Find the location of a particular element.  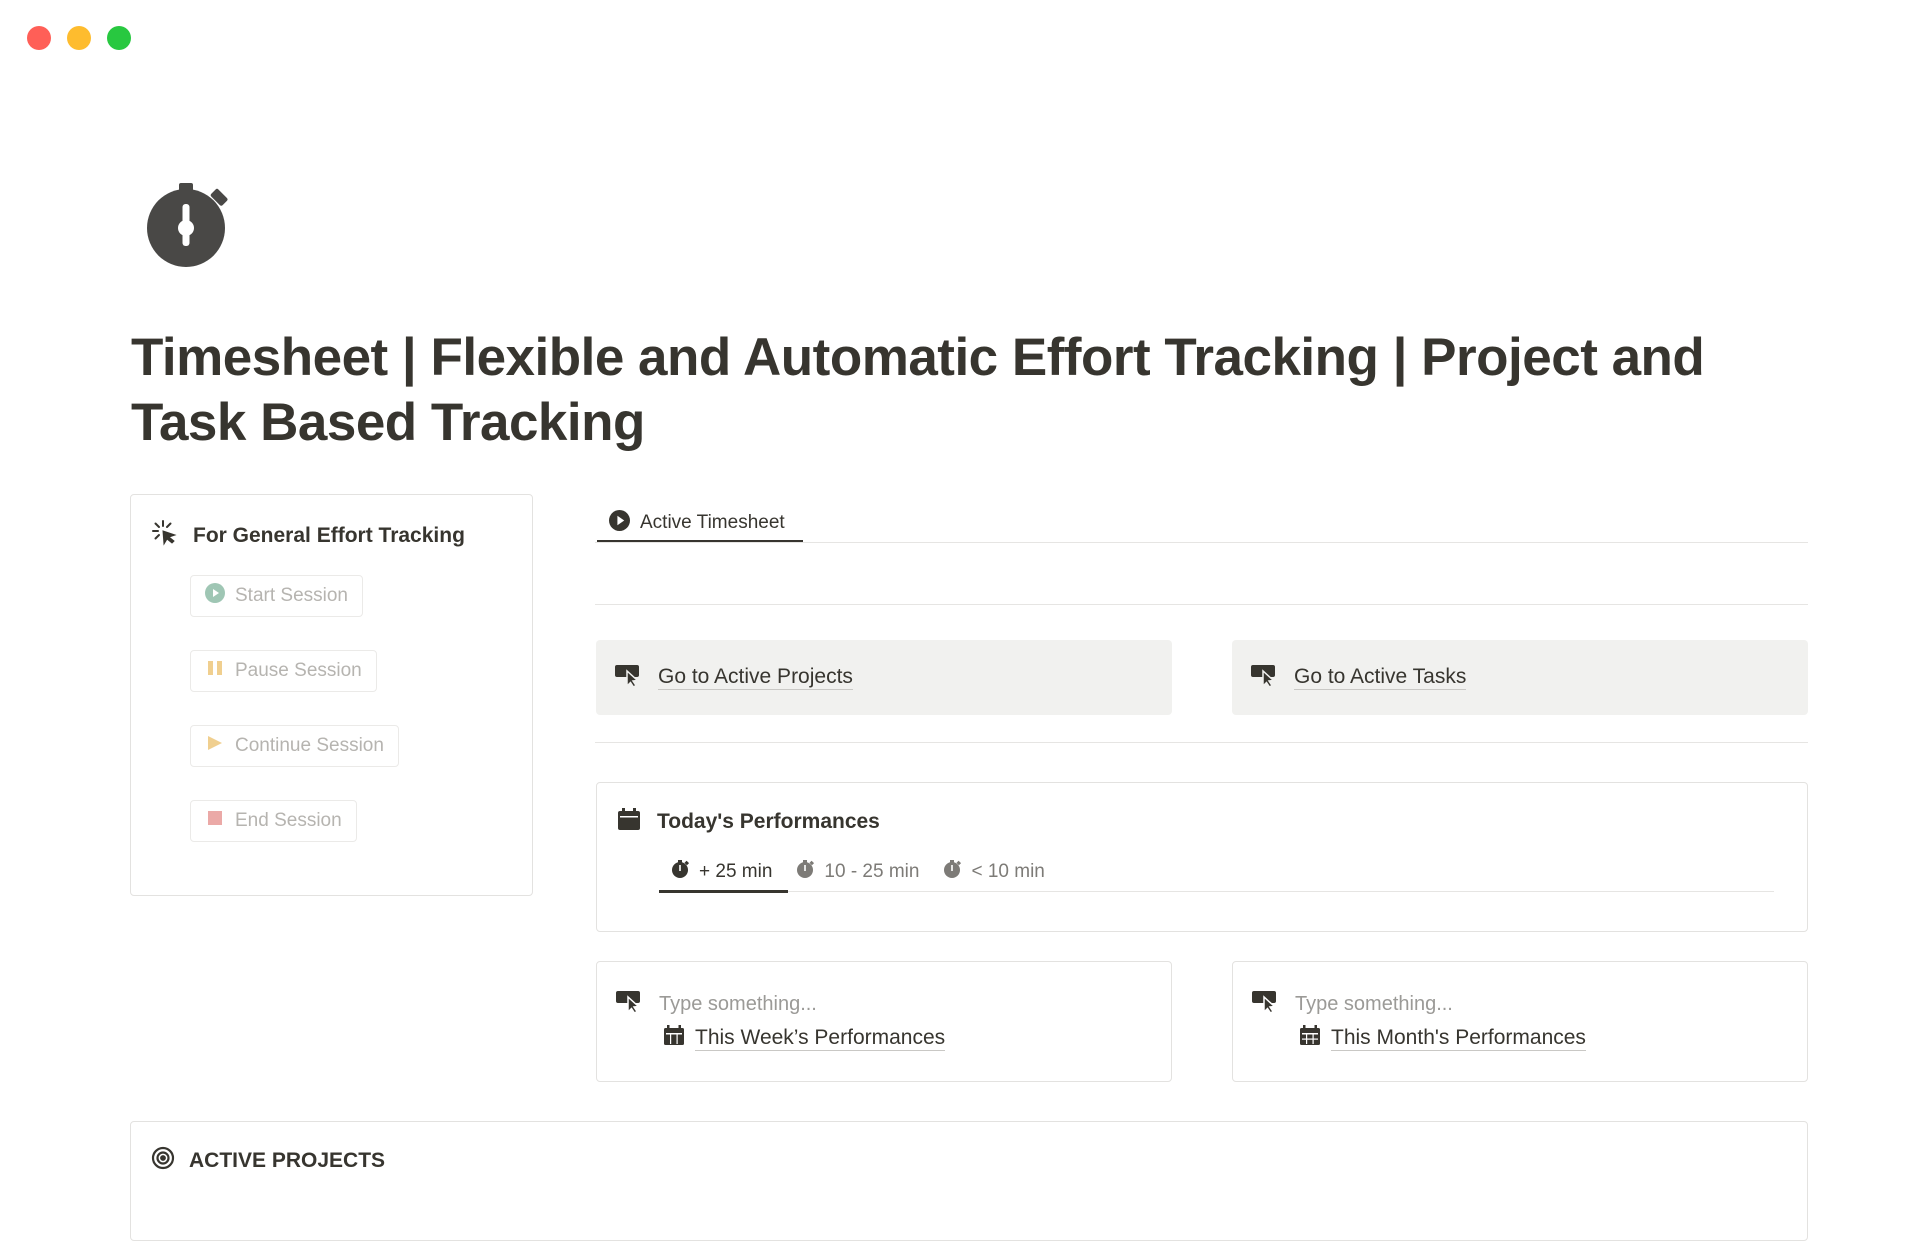

filter-label: 10 - 25 min is located at coordinates (872, 871).